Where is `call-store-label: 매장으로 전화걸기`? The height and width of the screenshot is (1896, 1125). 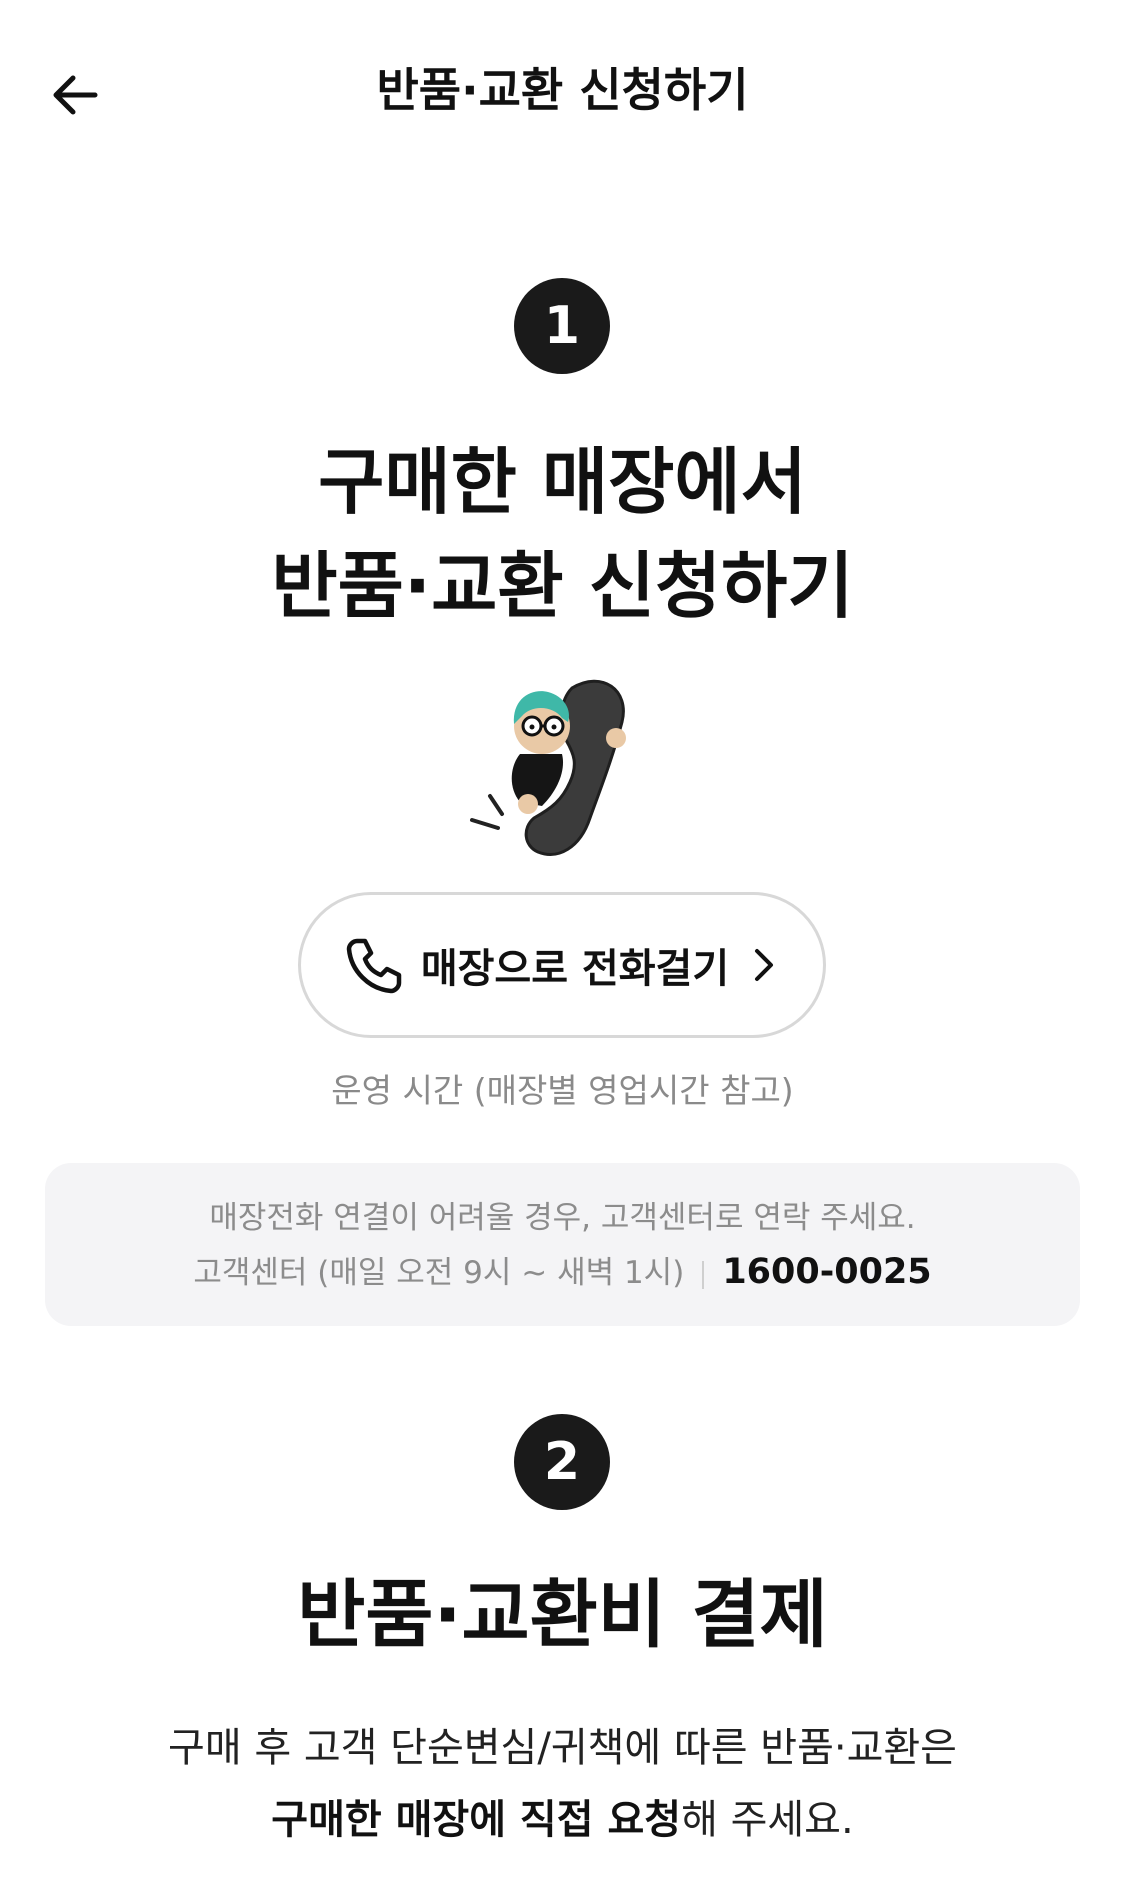 call-store-label: 매장으로 전화걸기 is located at coordinates (575, 969).